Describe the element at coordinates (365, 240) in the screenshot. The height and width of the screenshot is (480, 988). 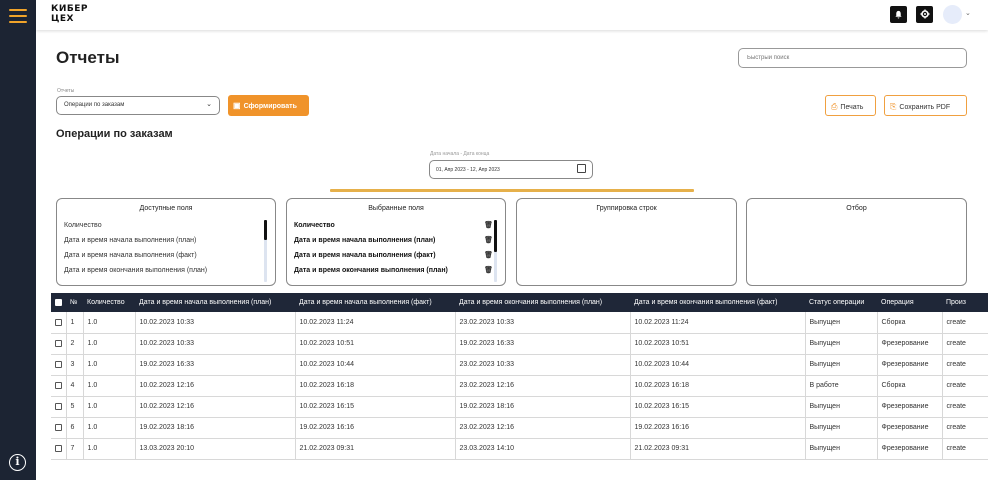
I see `selected-field-label: Дата и время начала выполнения (план)` at that location.